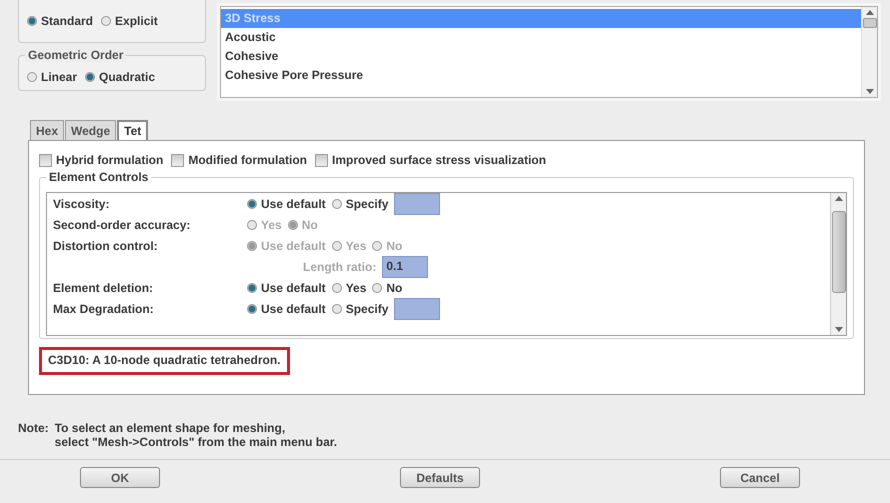 This screenshot has width=890, height=503. Describe the element at coordinates (541, 56) in the screenshot. I see `list-item: Cohesive` at that location.